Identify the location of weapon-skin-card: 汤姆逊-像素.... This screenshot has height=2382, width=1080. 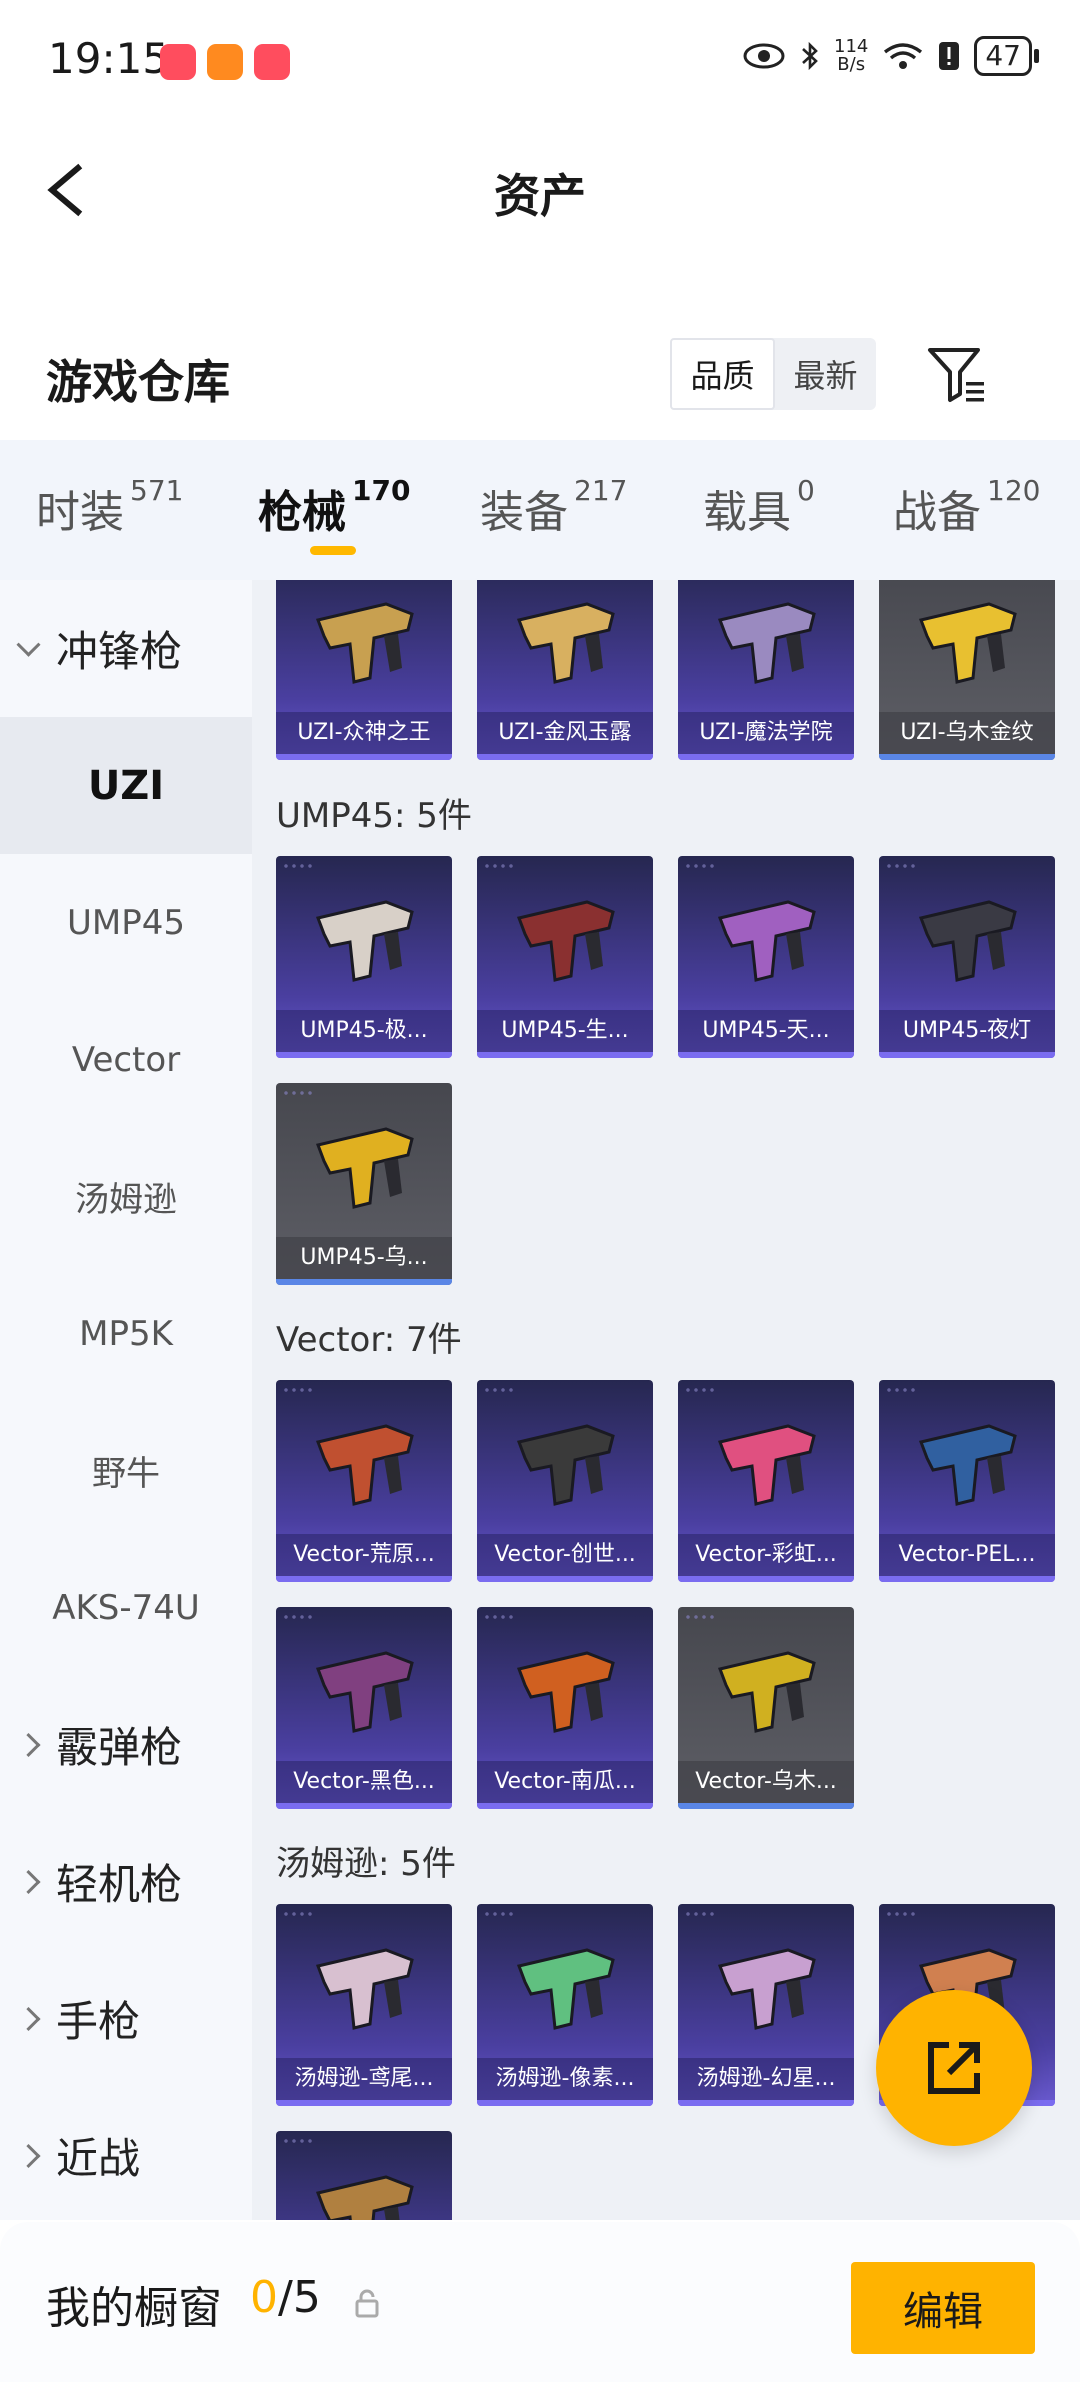
(565, 2005).